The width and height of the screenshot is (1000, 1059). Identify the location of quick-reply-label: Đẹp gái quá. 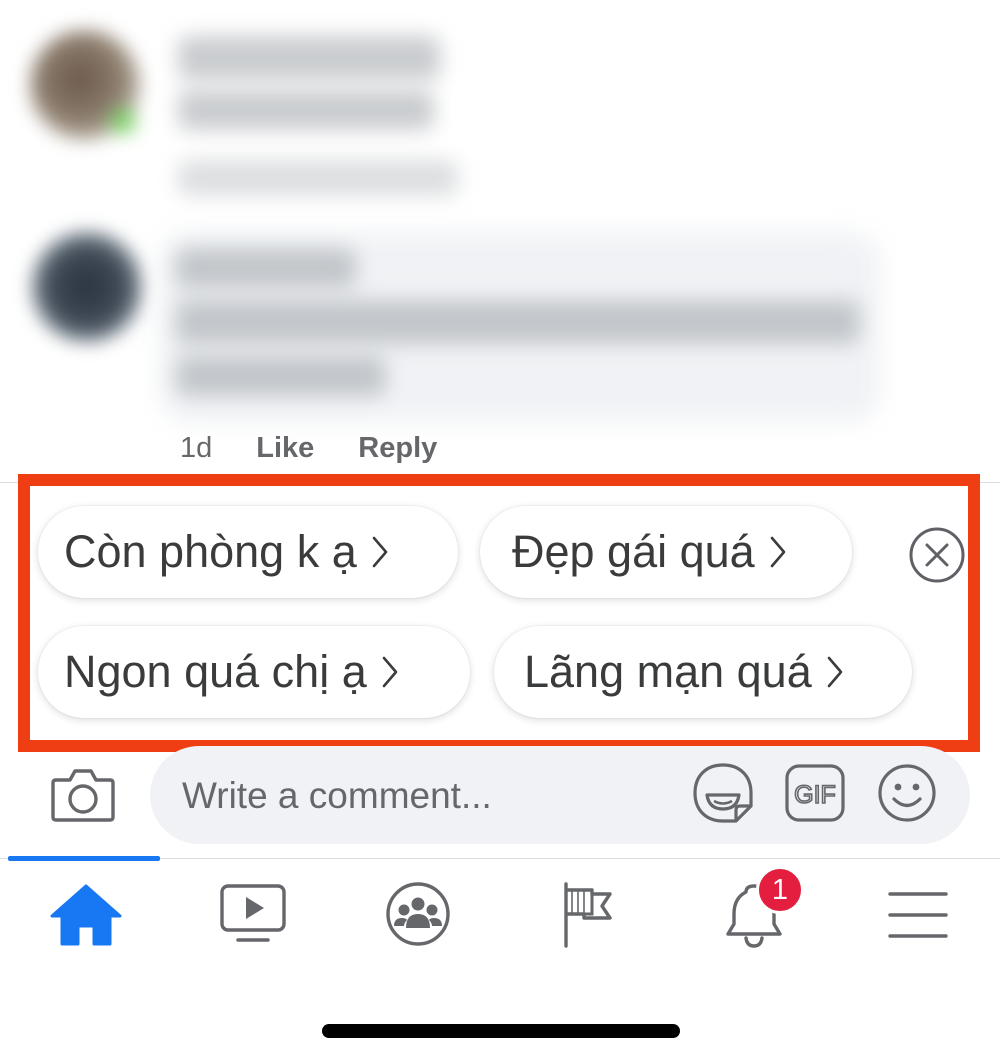
(633, 551).